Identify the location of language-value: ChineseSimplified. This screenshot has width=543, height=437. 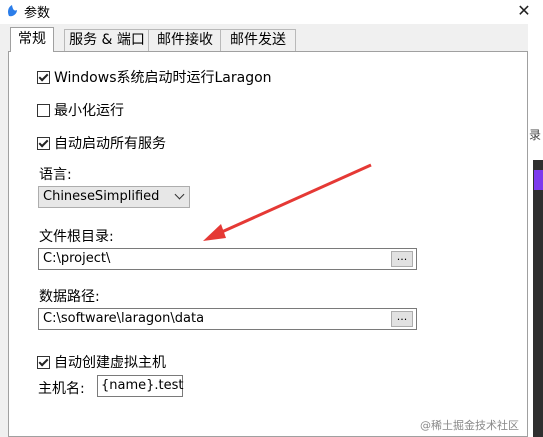
(101, 196).